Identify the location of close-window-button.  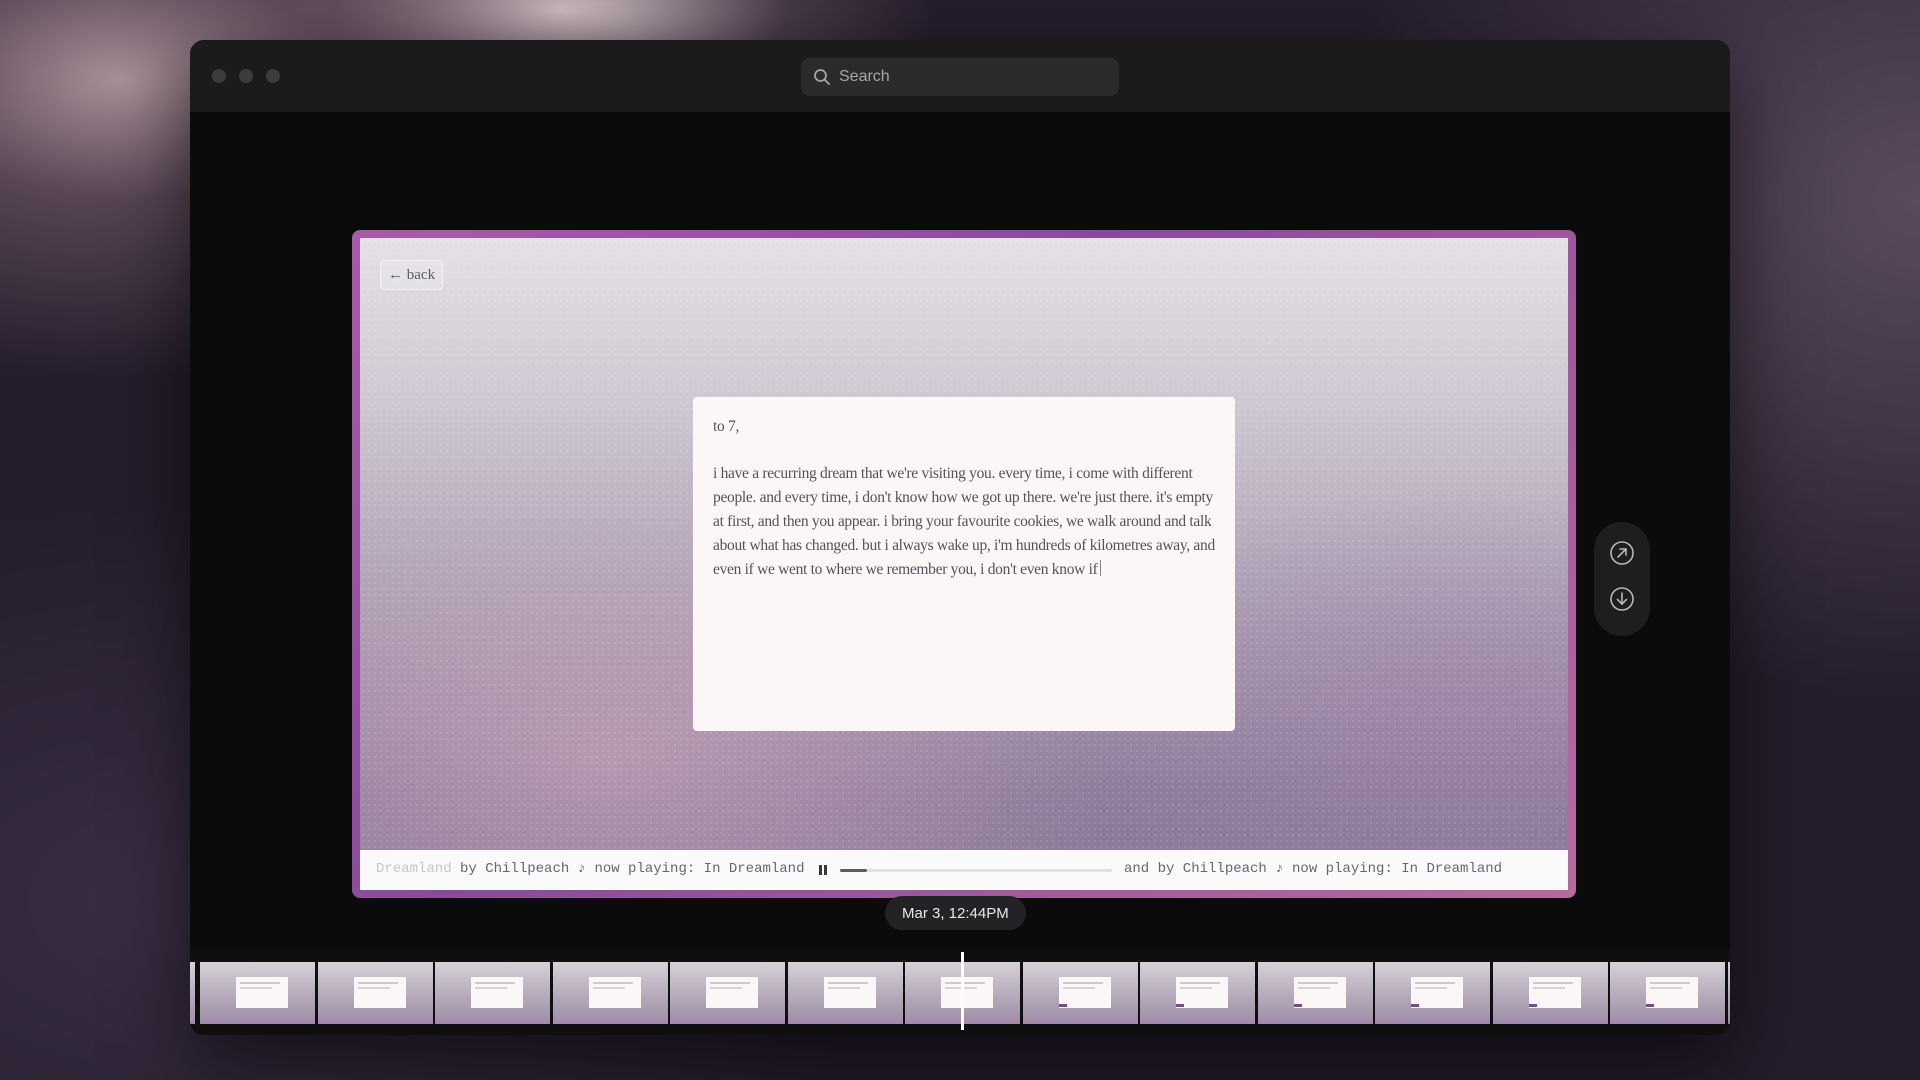
(219, 76).